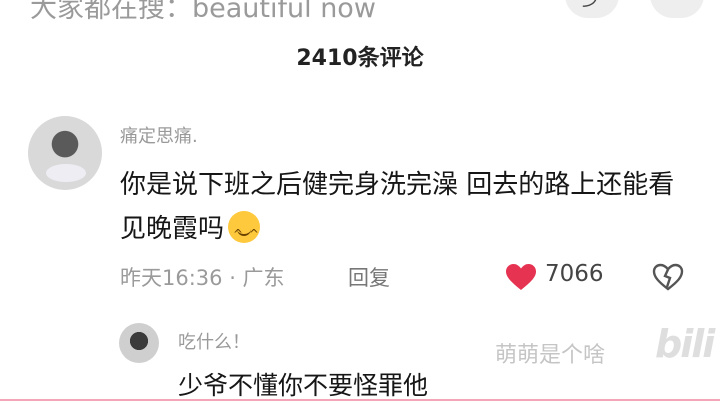 The image size is (720, 405). What do you see at coordinates (668, 277) in the screenshot?
I see `dislike-icon` at bounding box center [668, 277].